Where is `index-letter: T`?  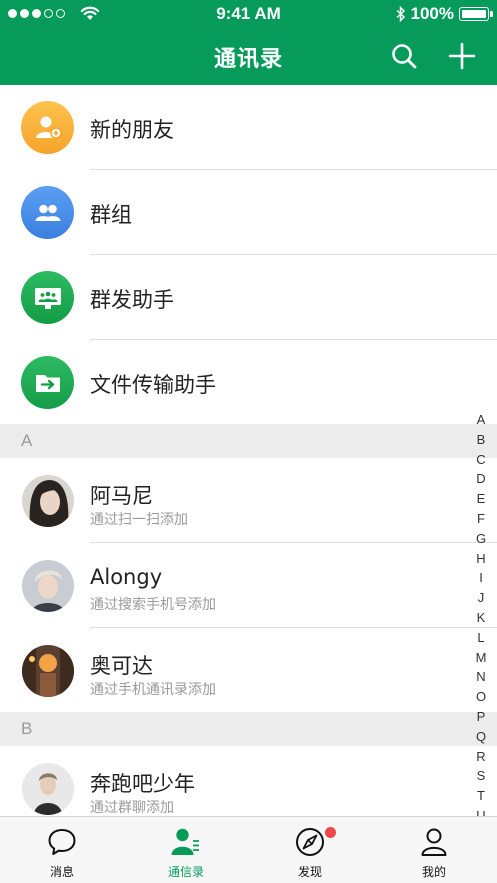 index-letter: T is located at coordinates (481, 796).